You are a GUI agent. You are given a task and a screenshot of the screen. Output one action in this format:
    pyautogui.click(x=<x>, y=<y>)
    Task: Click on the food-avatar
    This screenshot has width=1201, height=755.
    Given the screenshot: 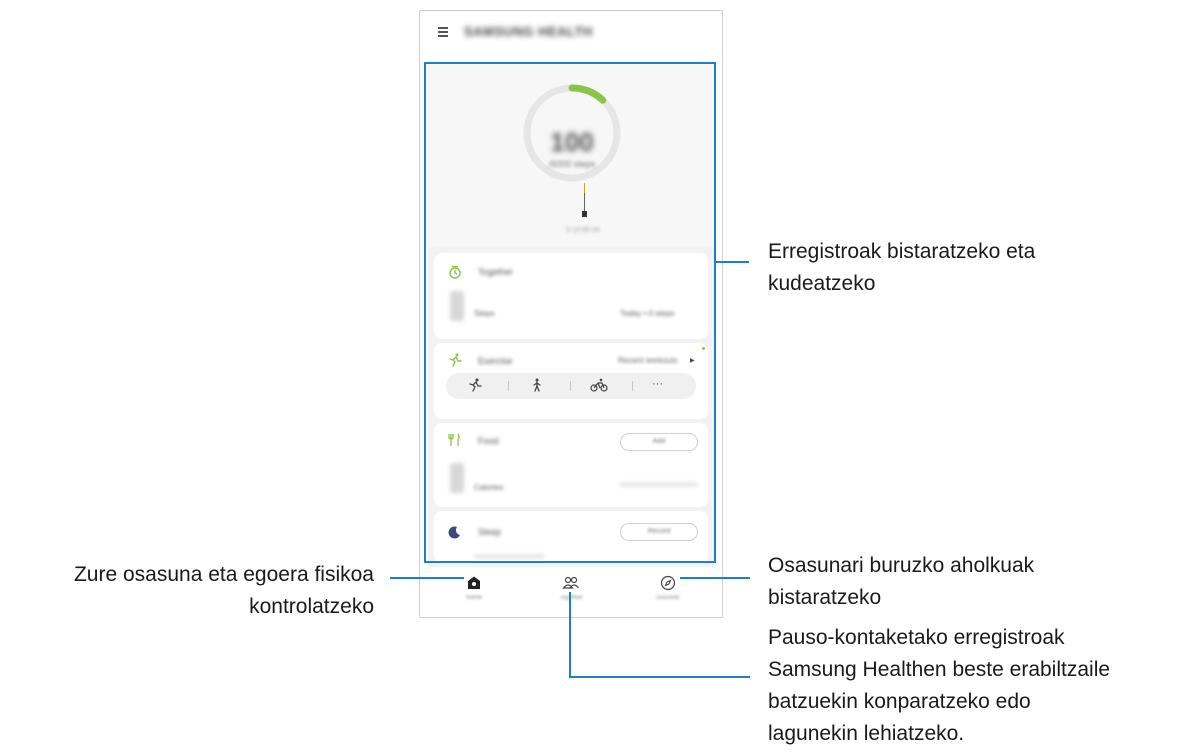 What is the action you would take?
    pyautogui.click(x=457, y=478)
    